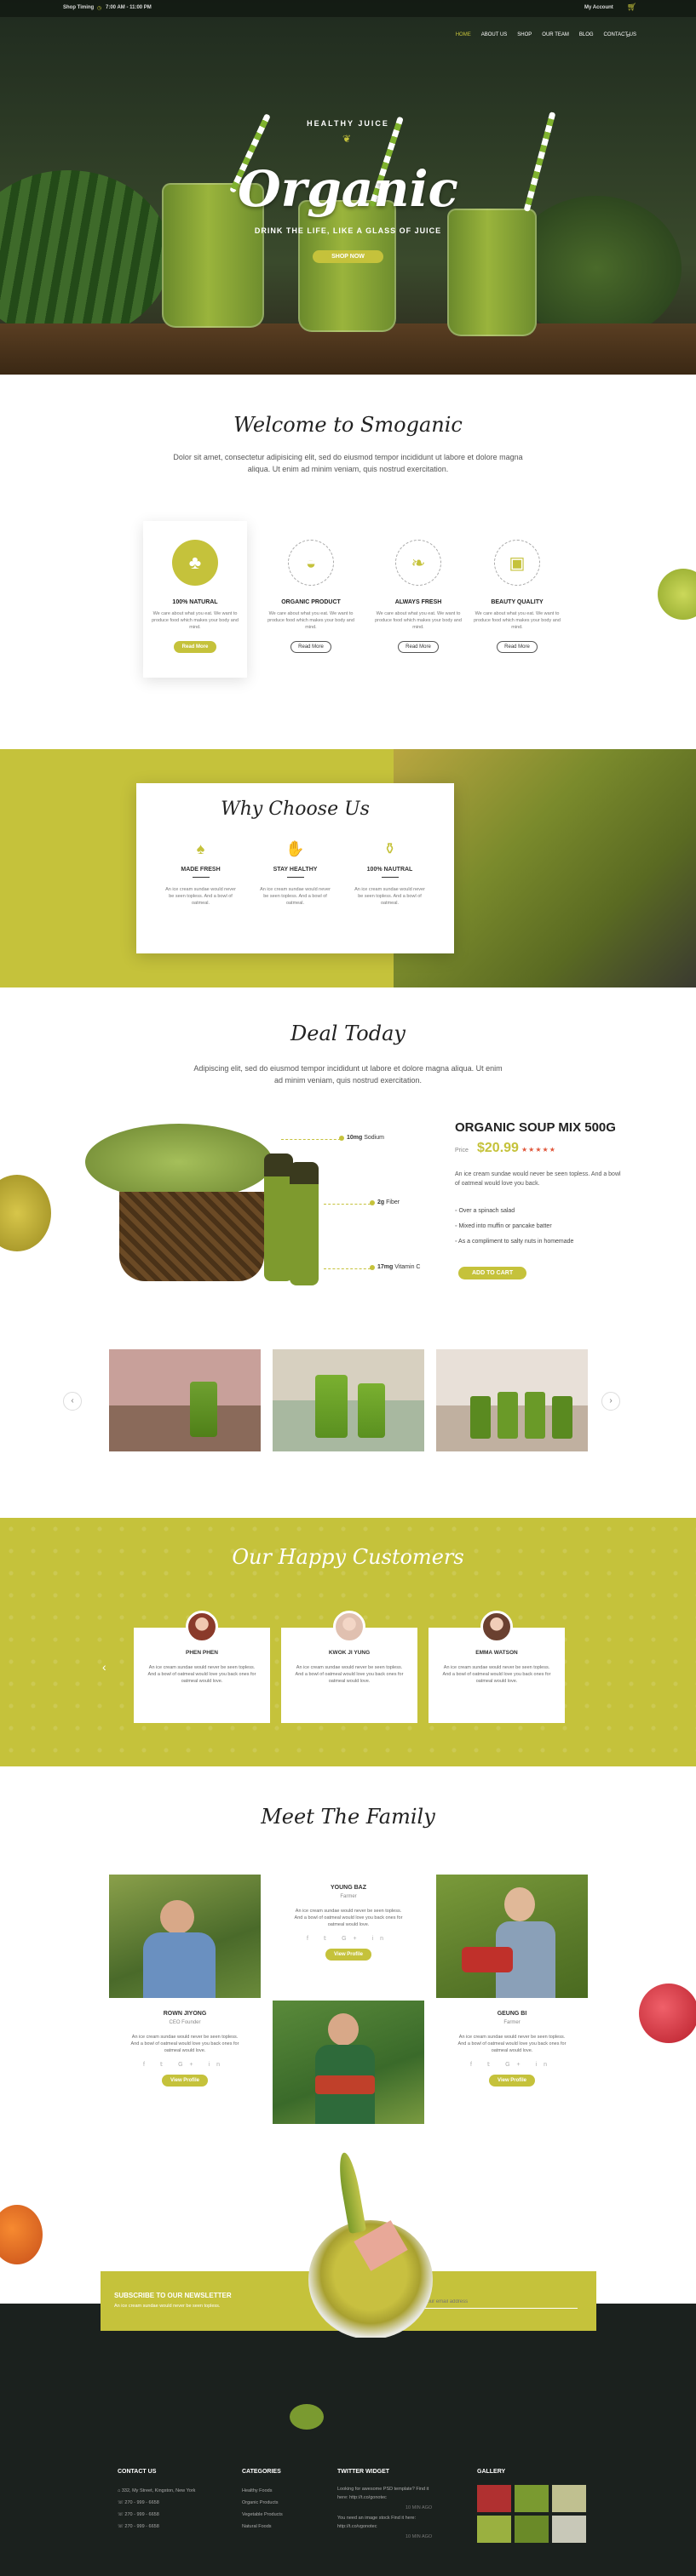  What do you see at coordinates (26, 1213) in the screenshot?
I see `lemon-decoration` at bounding box center [26, 1213].